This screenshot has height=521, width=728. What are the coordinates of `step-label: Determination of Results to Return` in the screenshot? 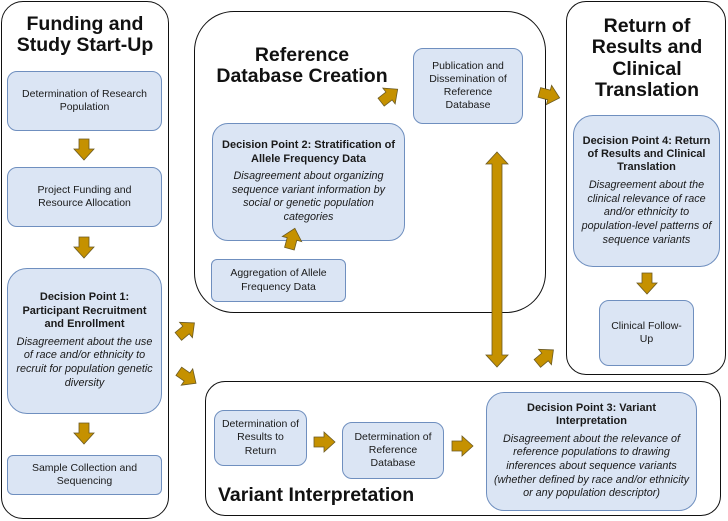 It's located at (260, 437).